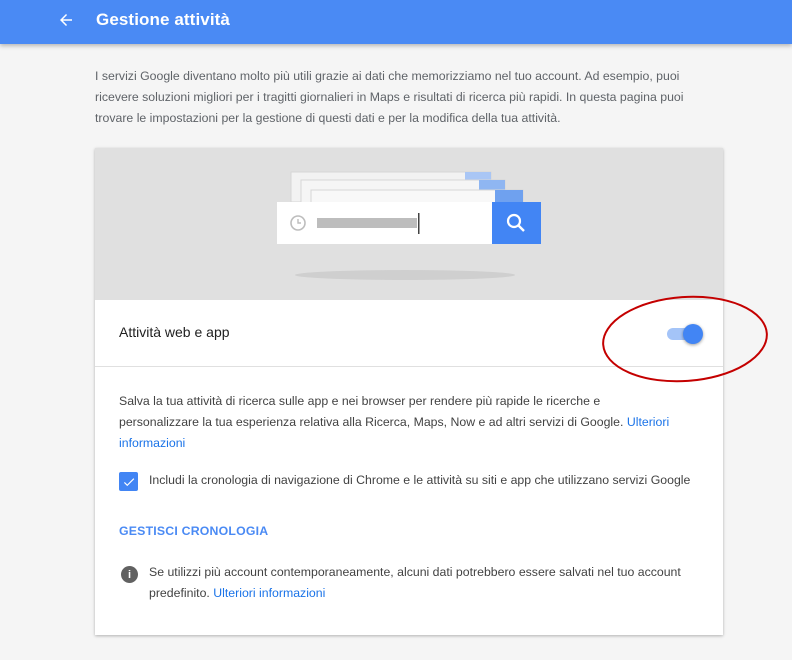 The width and height of the screenshot is (792, 660). What do you see at coordinates (174, 332) in the screenshot?
I see `setting-label: Attività web e app` at bounding box center [174, 332].